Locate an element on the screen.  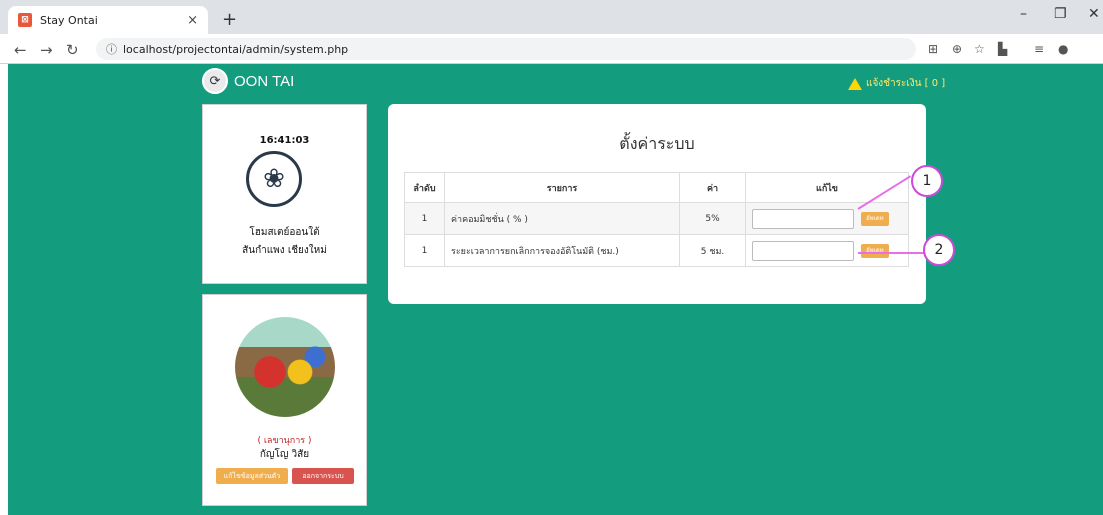
browser-tab-strip: ⊠ Stay Ontai × + – ❐ ✕ is located at coordinates (551, 17).